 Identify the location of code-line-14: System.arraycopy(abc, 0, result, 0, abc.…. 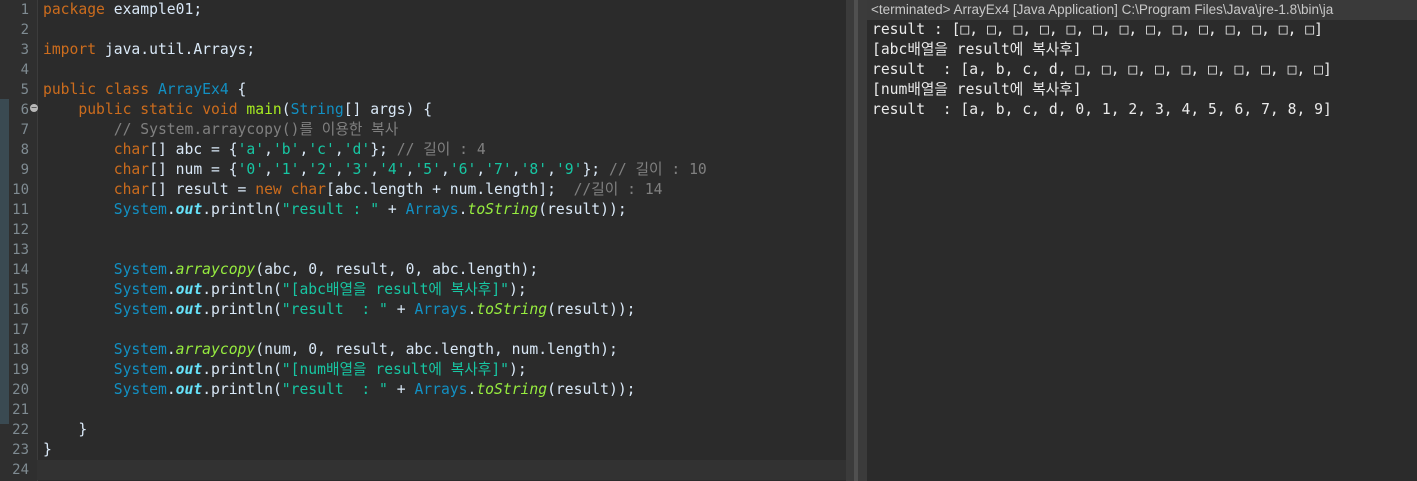
(326, 269).